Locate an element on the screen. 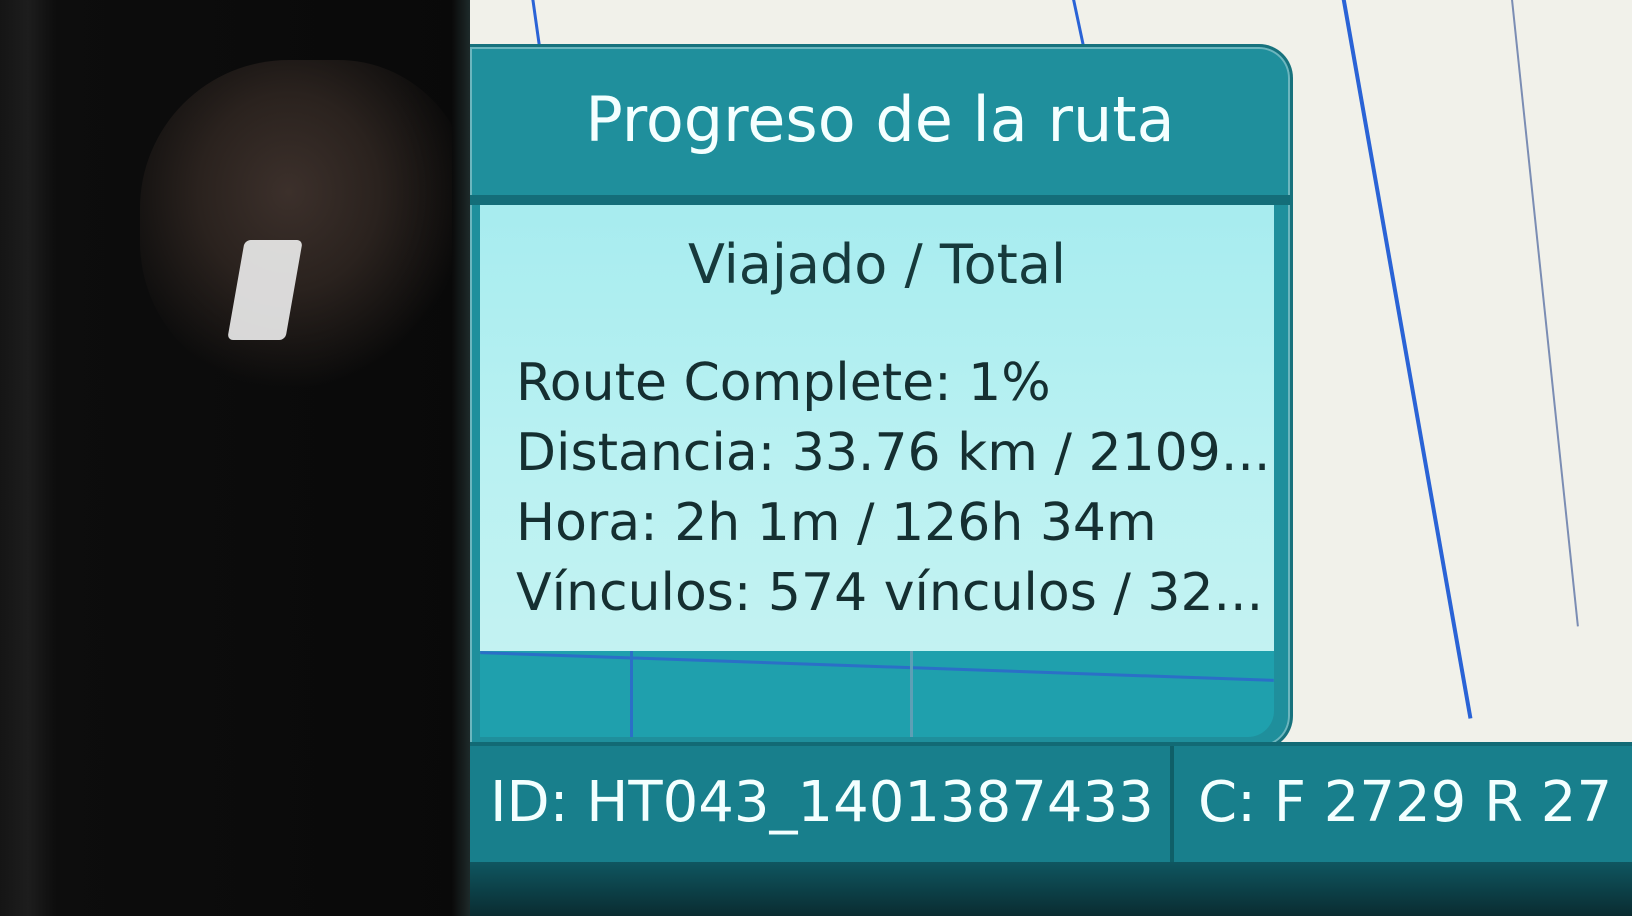  screen-bottom-edge is located at coordinates (1051, 889).